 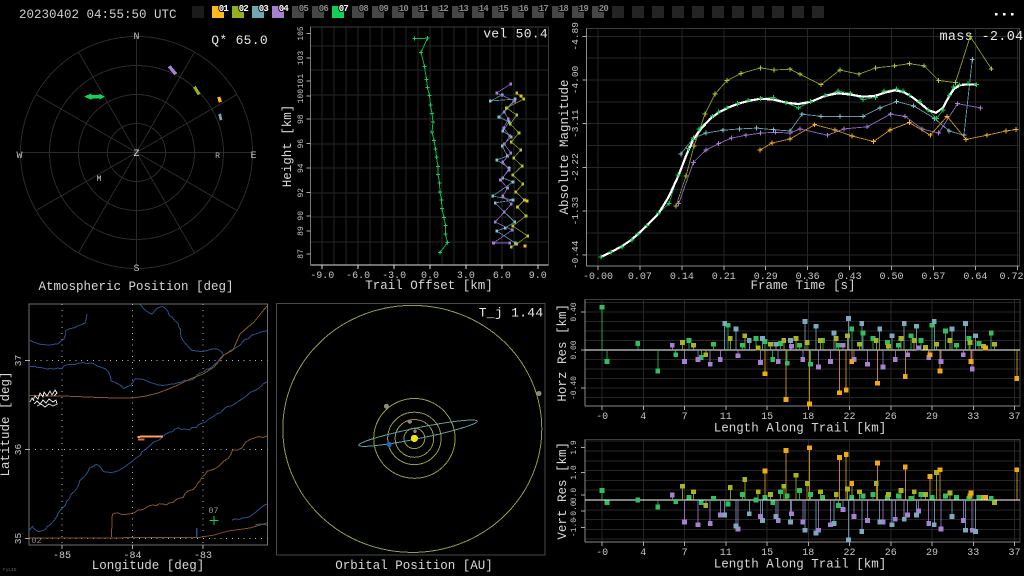 I want to click on svg-text: 18, so click(x=564, y=9).